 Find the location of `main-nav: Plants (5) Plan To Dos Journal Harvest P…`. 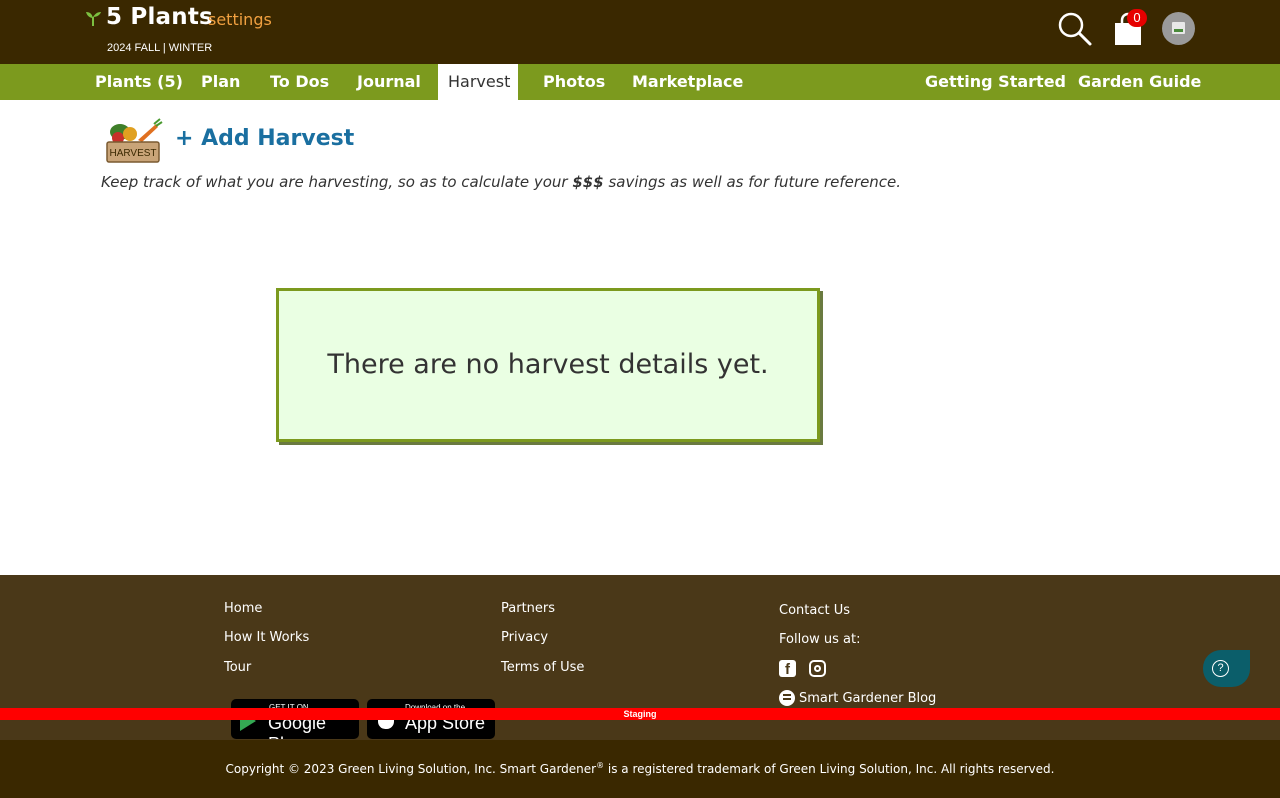

main-nav: Plants (5) Plan To Dos Journal Harvest P… is located at coordinates (640, 82).